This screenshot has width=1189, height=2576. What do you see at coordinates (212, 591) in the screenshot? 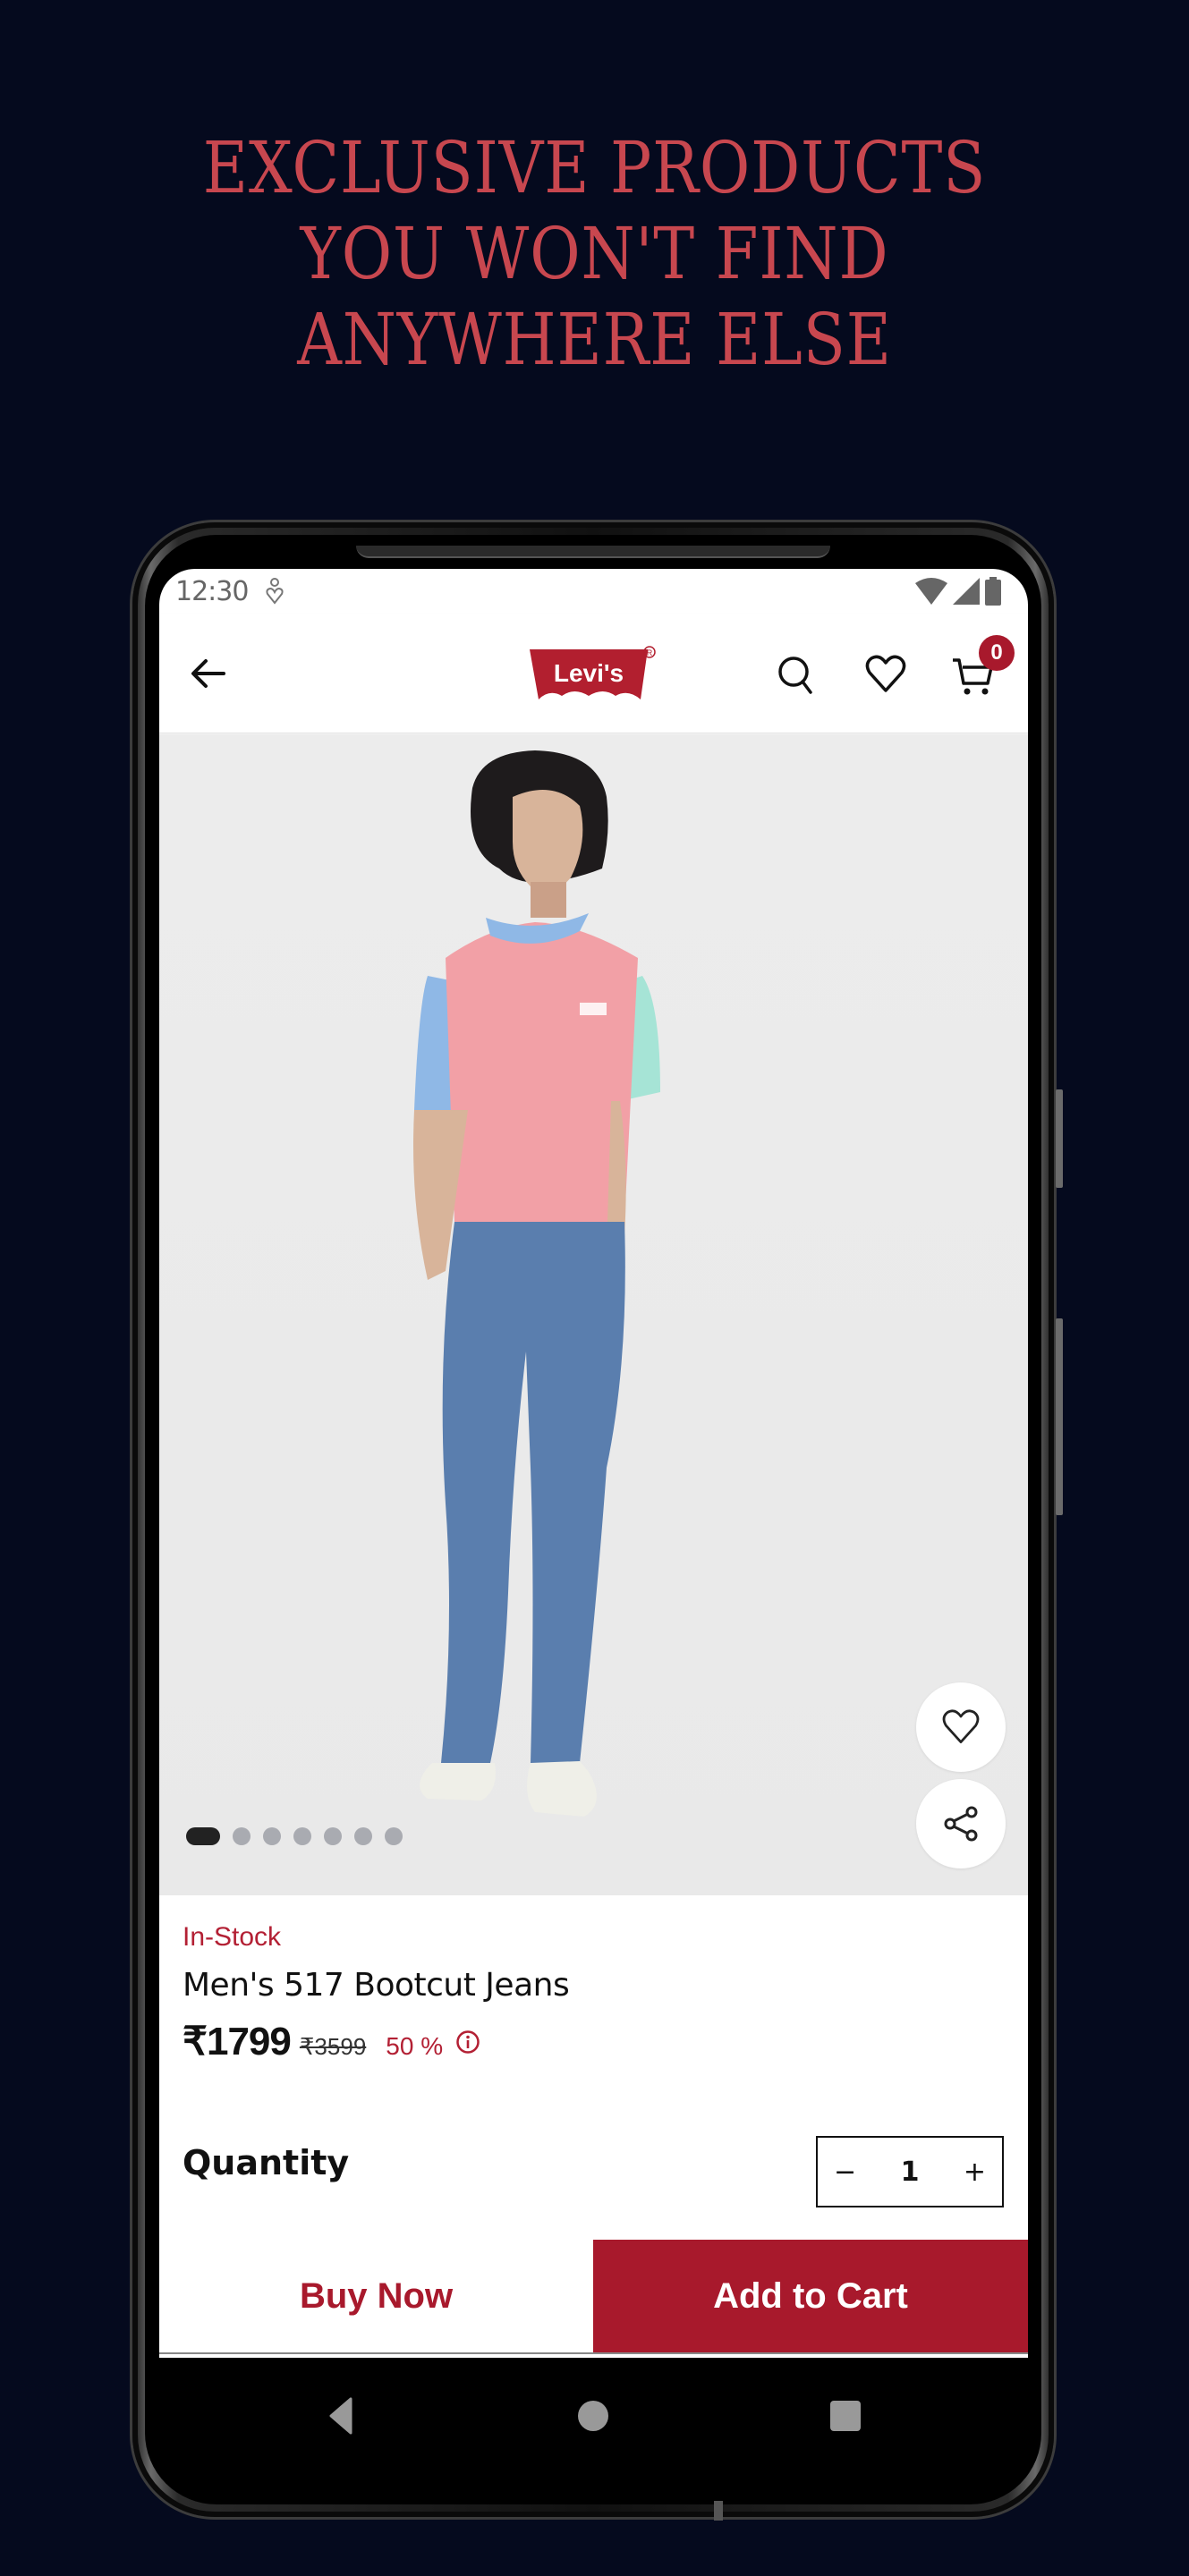
I see `status-time: 12:30` at bounding box center [212, 591].